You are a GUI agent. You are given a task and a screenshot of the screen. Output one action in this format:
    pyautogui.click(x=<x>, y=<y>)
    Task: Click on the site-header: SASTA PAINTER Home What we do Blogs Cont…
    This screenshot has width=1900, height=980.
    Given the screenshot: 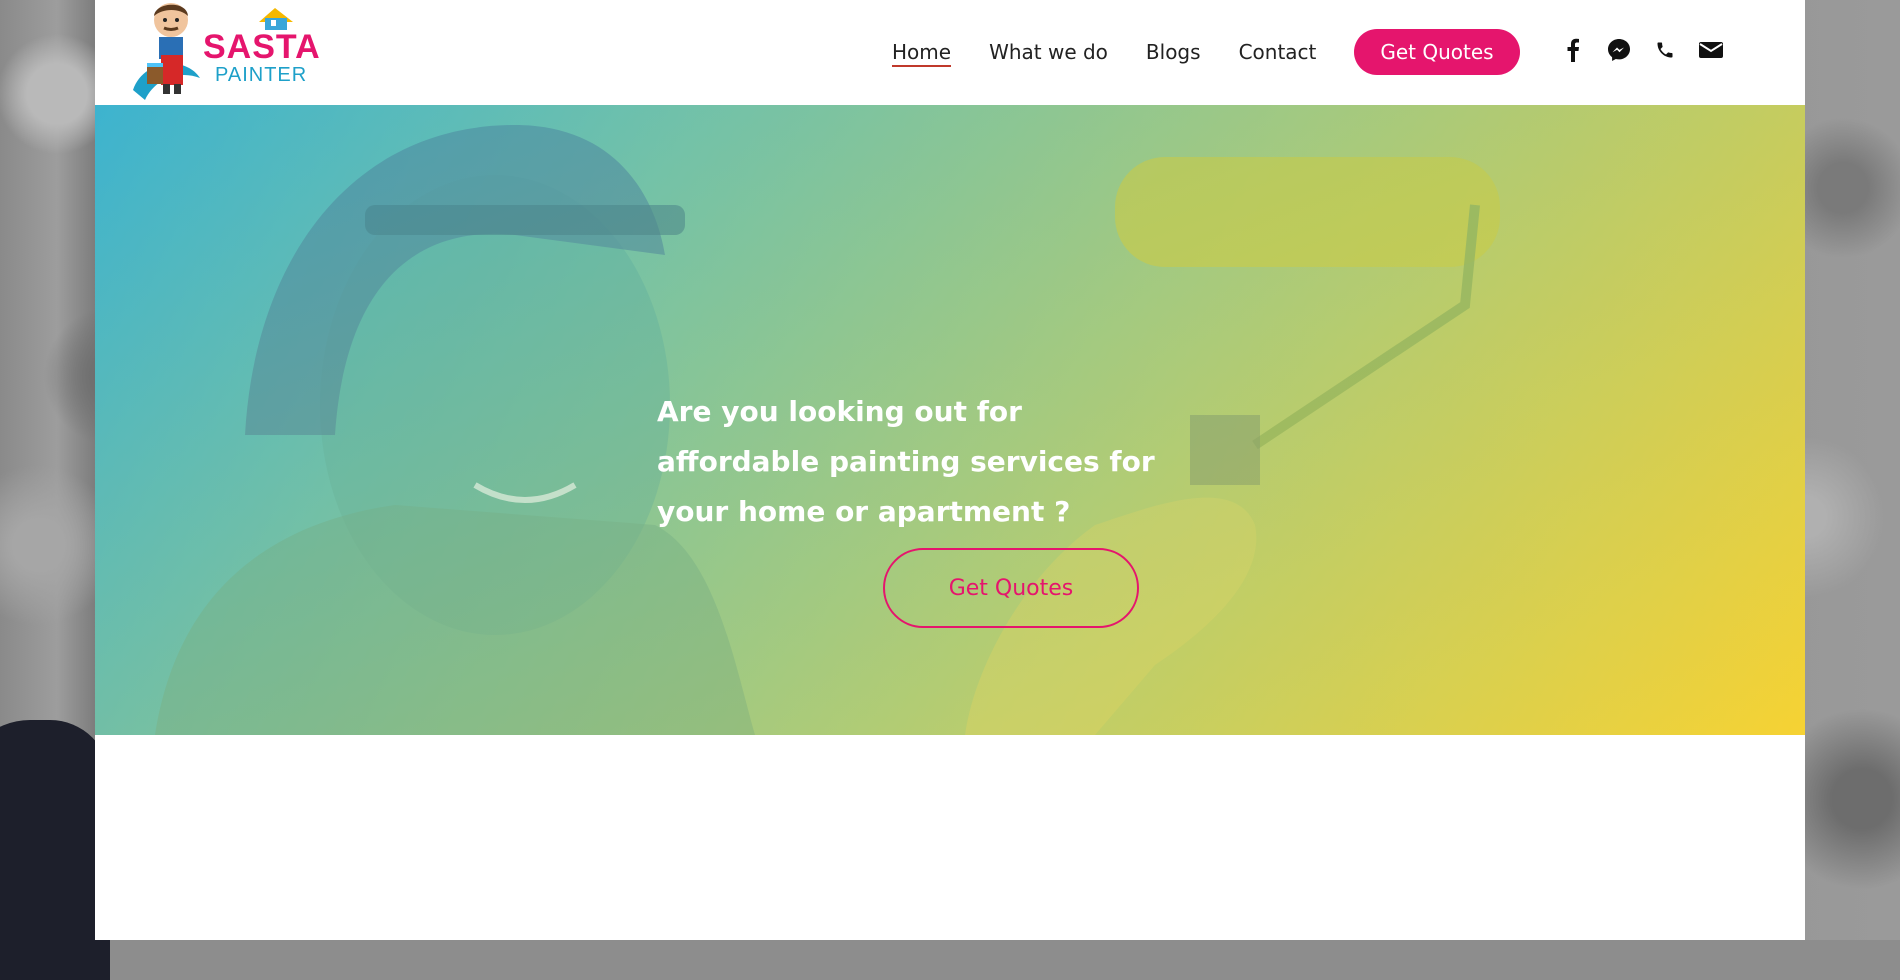 What is the action you would take?
    pyautogui.click(x=950, y=52)
    